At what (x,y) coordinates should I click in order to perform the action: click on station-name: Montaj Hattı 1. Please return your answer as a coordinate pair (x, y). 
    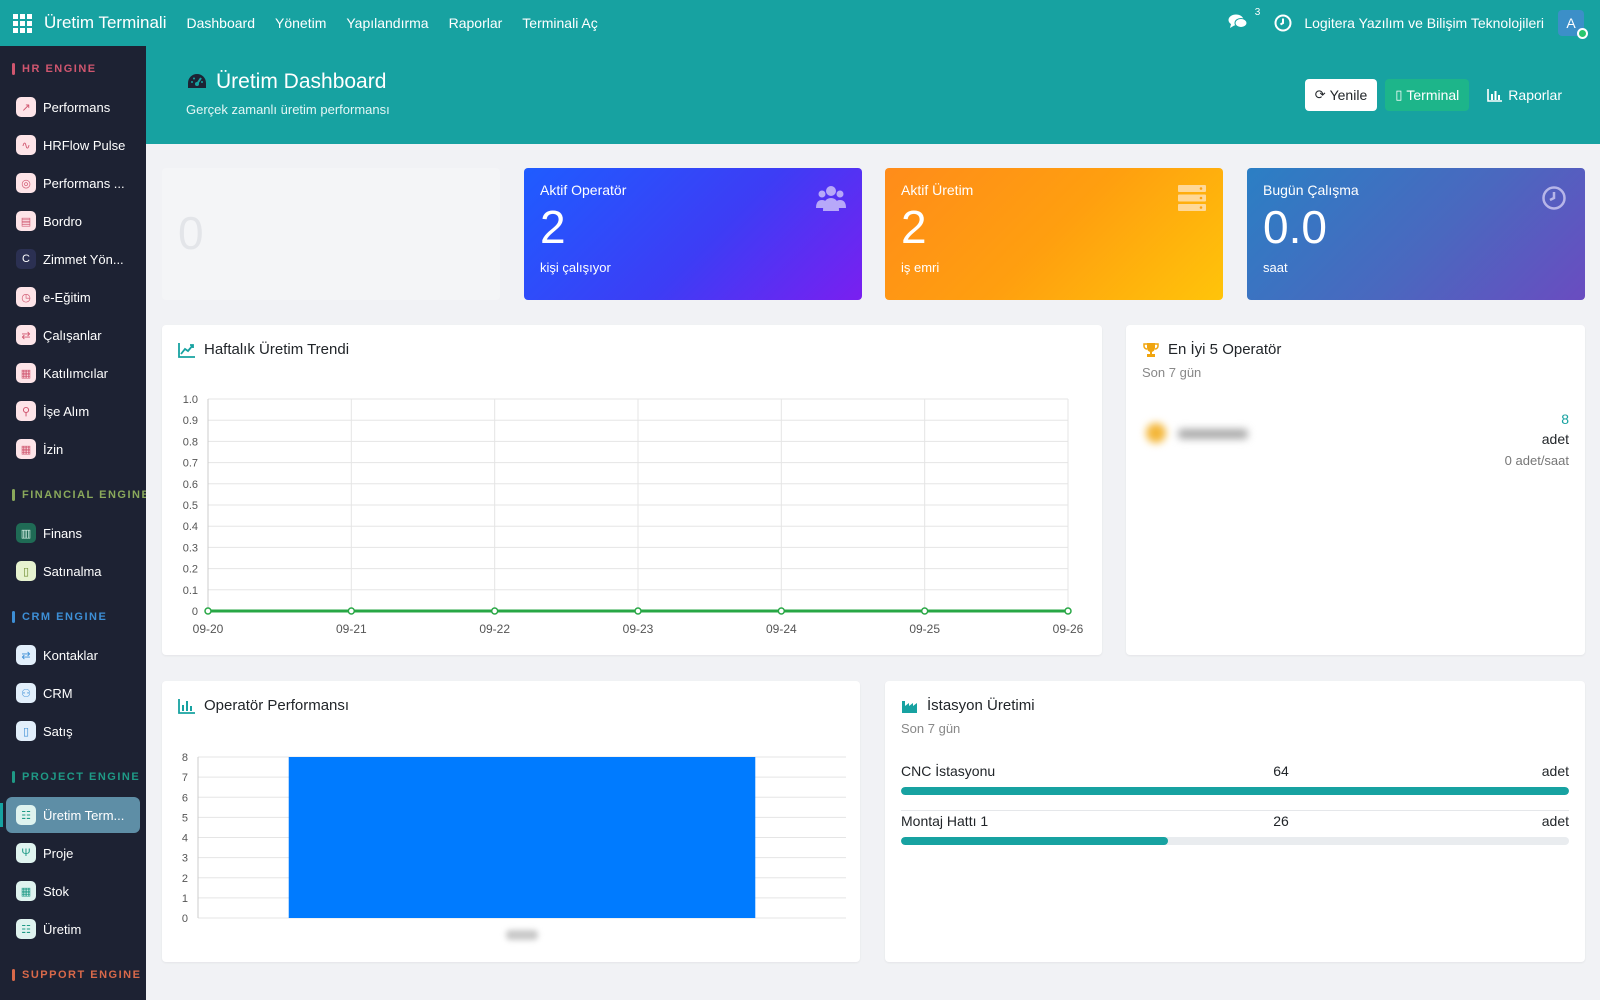
    Looking at the image, I should click on (945, 821).